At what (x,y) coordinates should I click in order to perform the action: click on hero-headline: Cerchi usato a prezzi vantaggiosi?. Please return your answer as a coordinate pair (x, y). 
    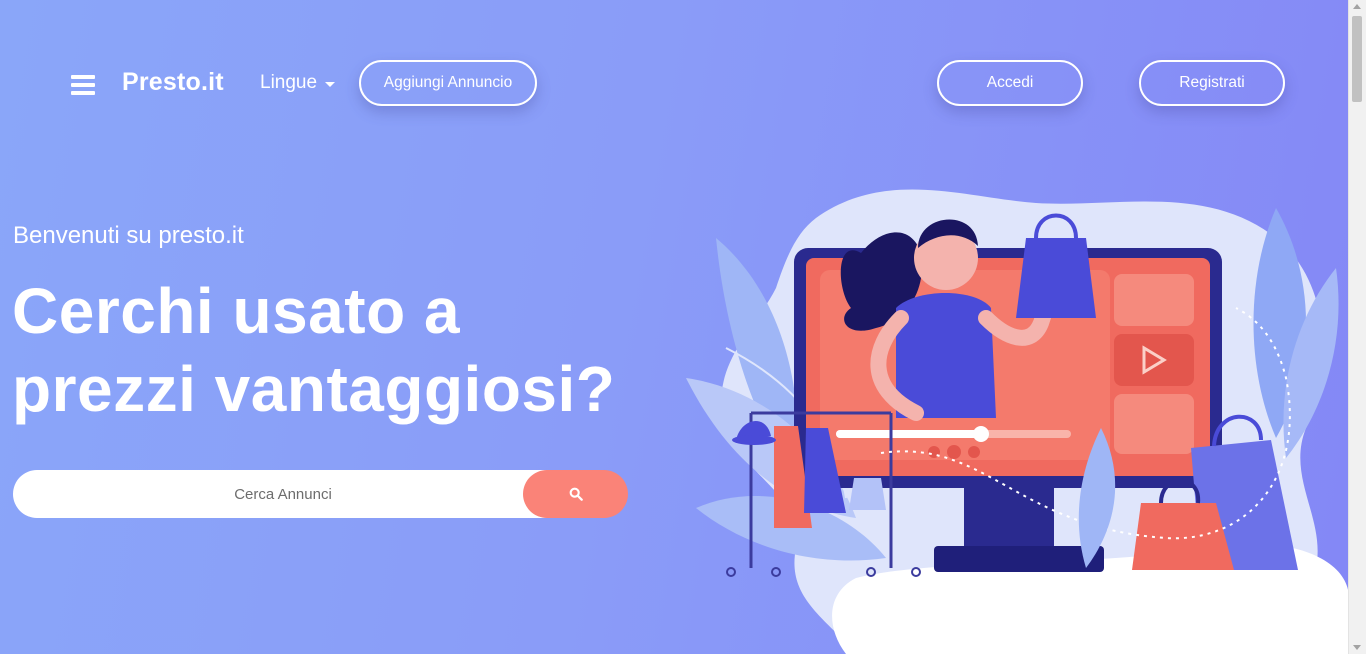
    Looking at the image, I should click on (362, 350).